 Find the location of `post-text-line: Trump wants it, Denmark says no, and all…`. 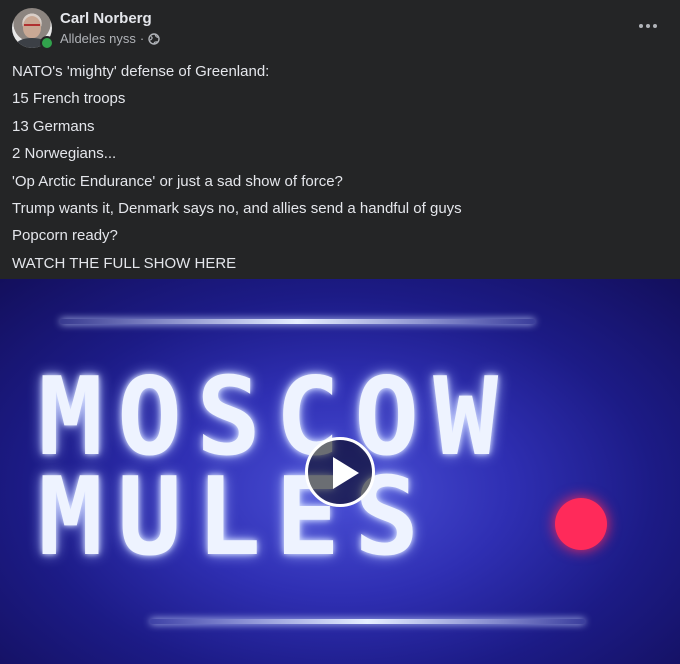

post-text-line: Trump wants it, Denmark says no, and all… is located at coordinates (237, 209).